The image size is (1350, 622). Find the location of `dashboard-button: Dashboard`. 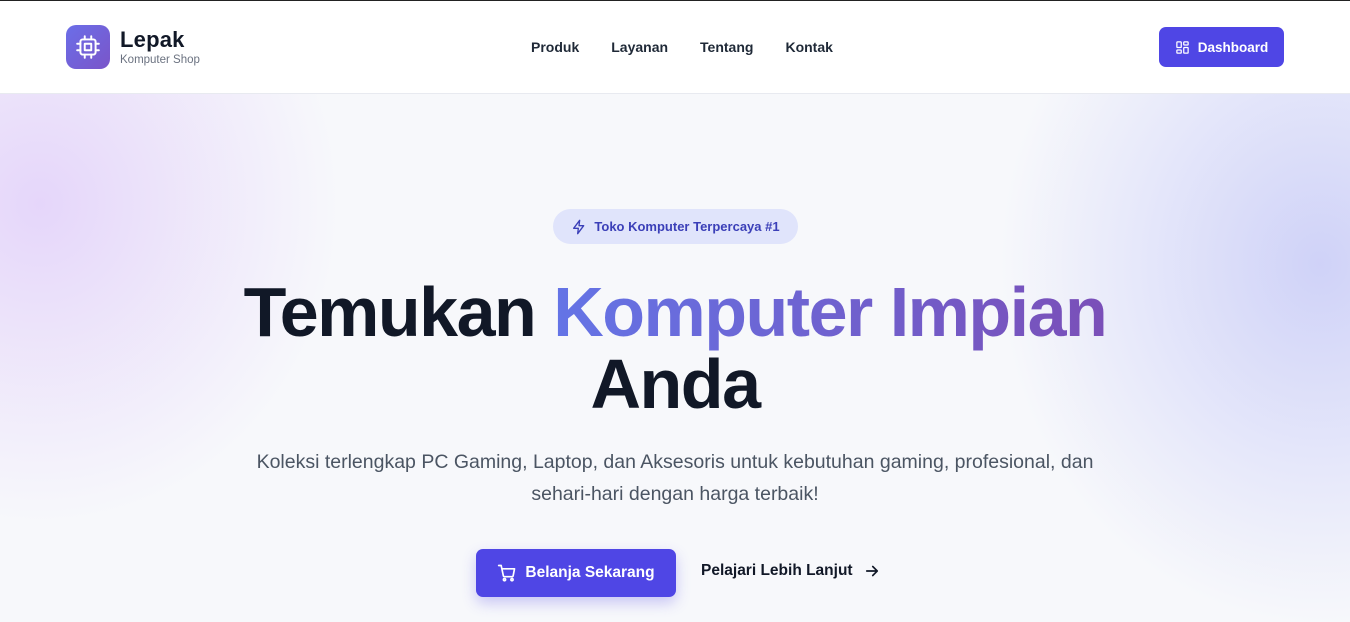

dashboard-button: Dashboard is located at coordinates (1221, 47).